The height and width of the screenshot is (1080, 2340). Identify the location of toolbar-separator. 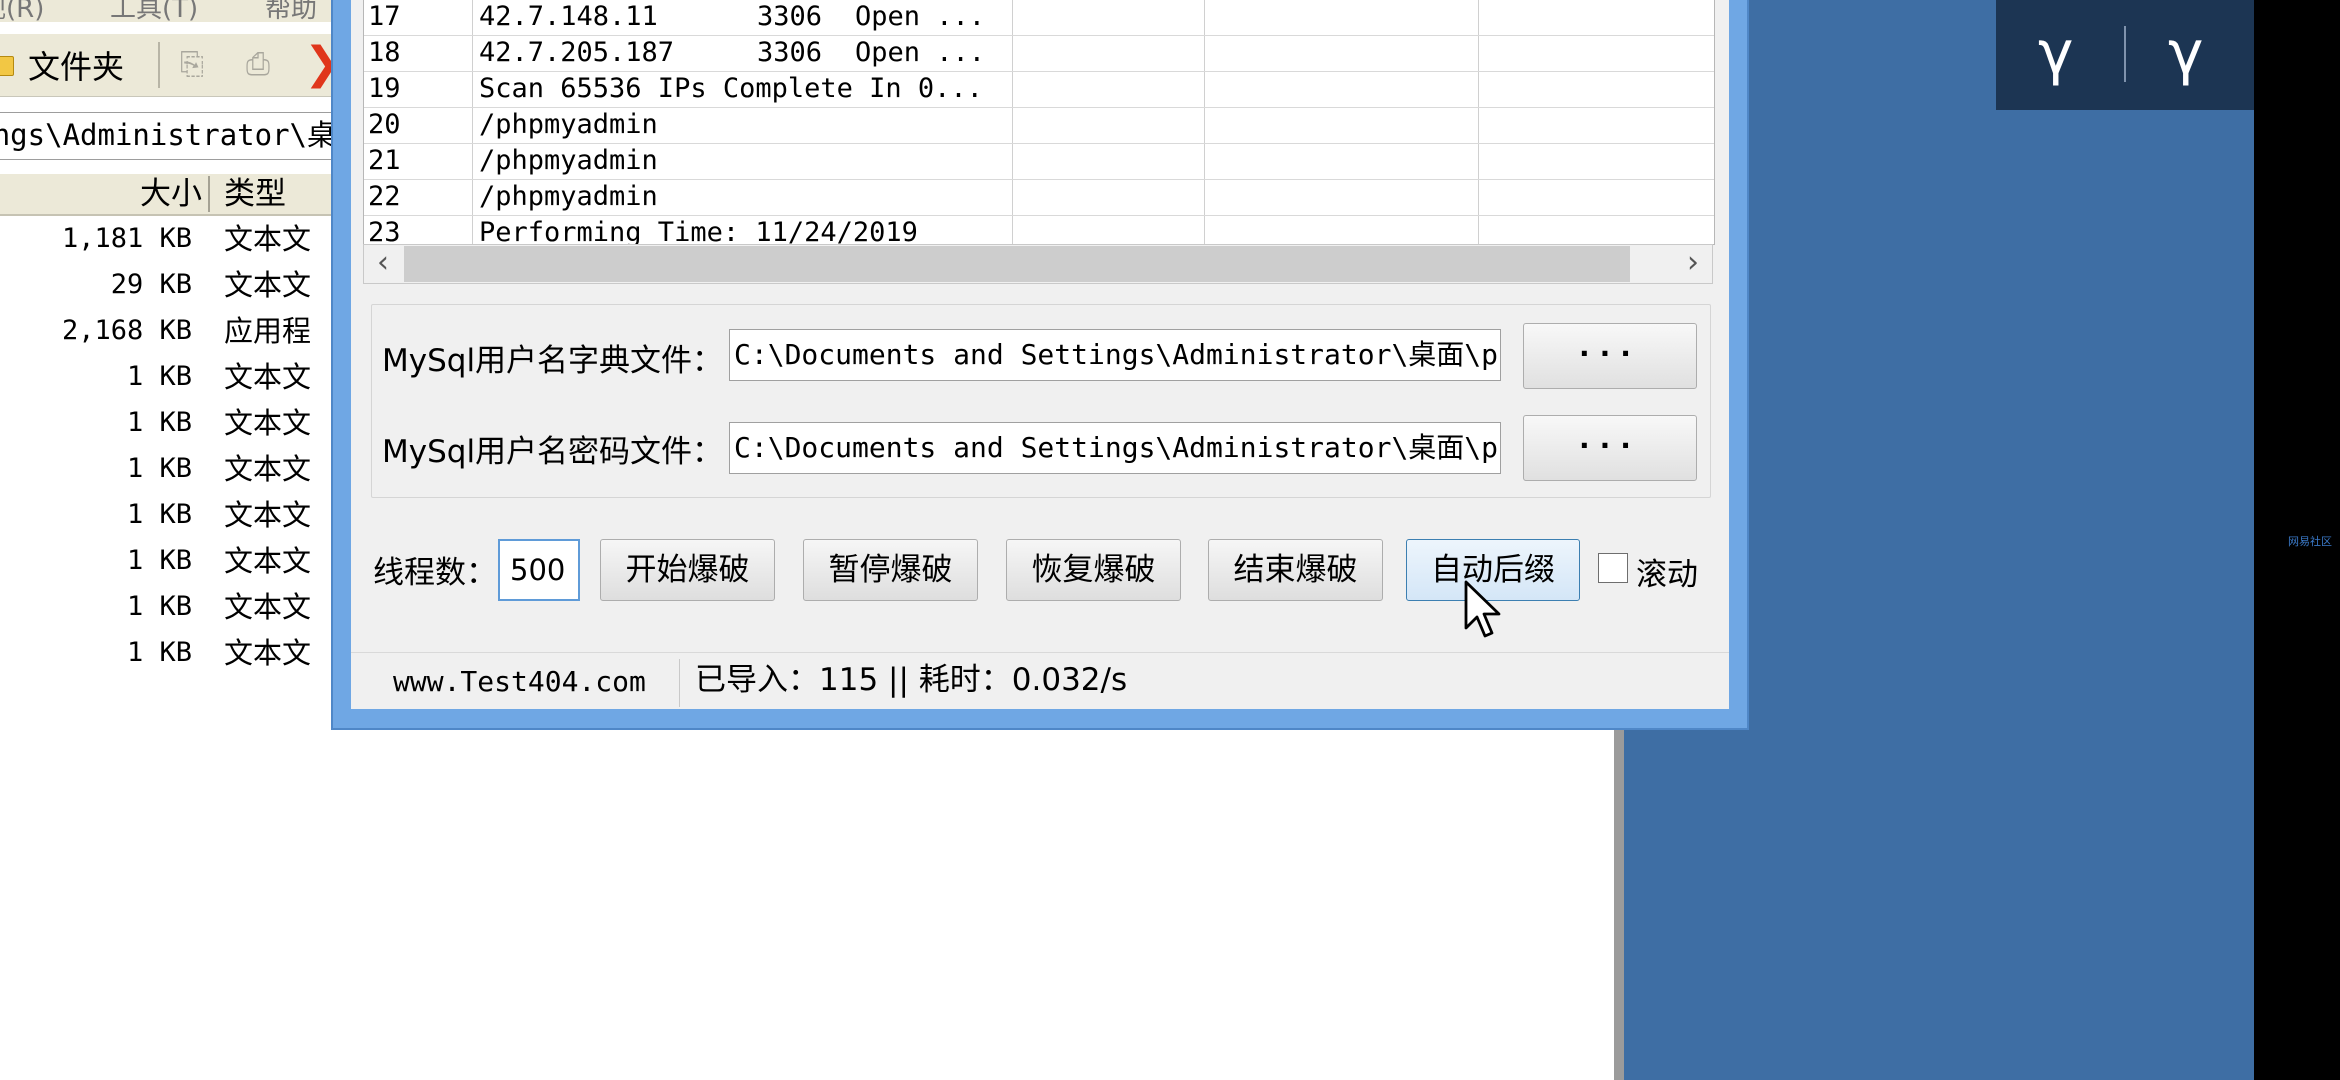
(159, 65).